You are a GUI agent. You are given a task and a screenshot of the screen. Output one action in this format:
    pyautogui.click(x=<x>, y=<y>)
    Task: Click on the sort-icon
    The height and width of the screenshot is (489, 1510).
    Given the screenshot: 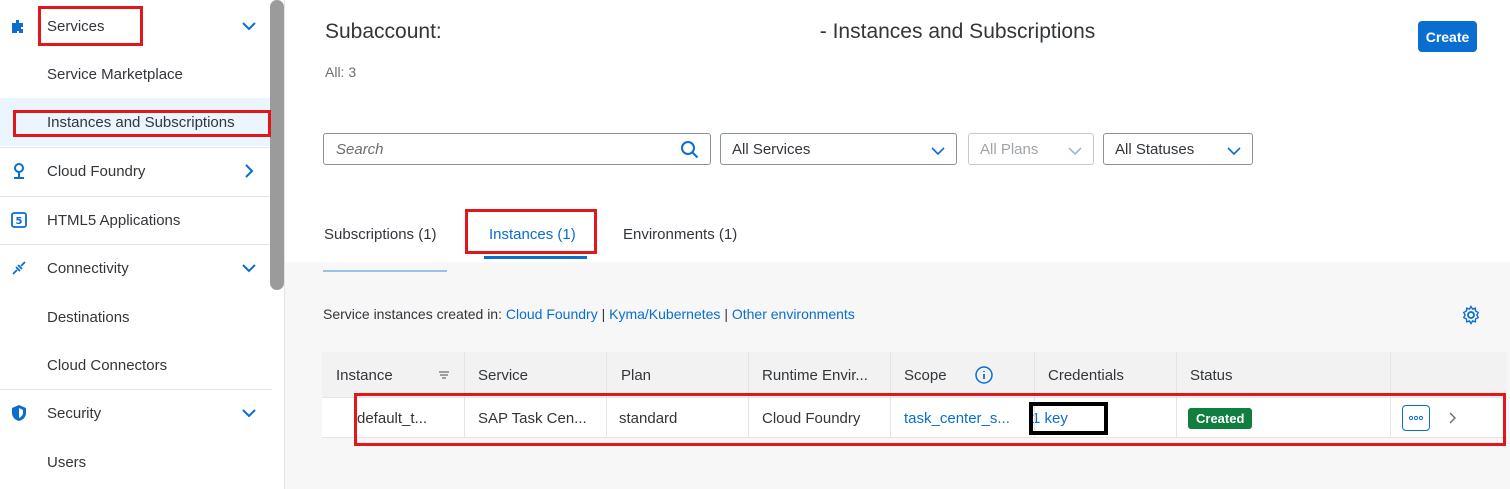 What is the action you would take?
    pyautogui.click(x=444, y=375)
    